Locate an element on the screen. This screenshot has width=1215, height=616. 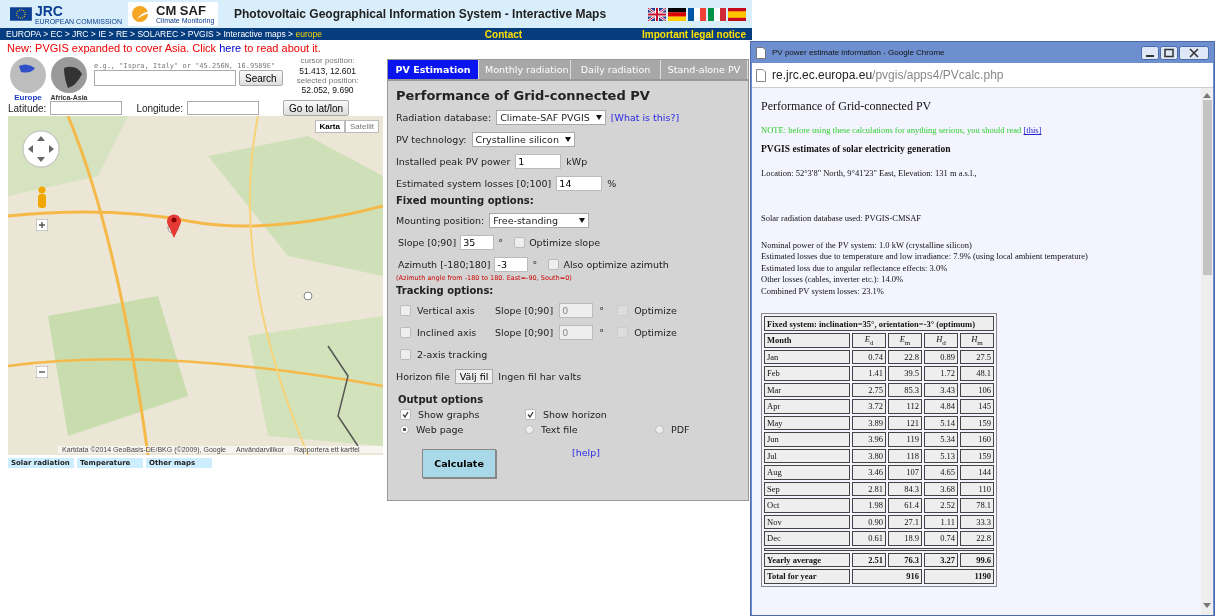
table-cell: 1.98 is located at coordinates (869, 505).